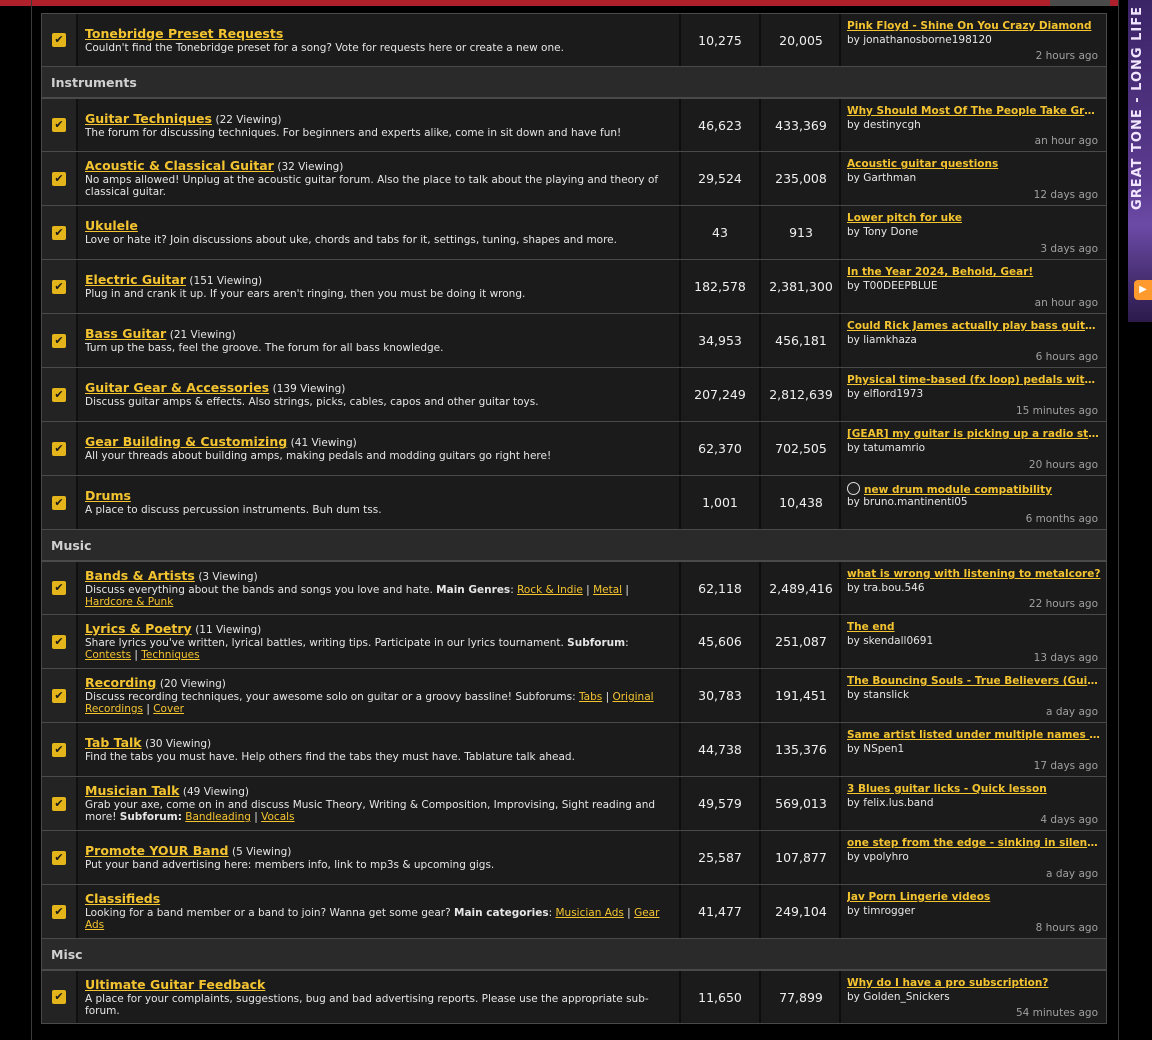 The width and height of the screenshot is (1152, 1040). What do you see at coordinates (380, 119) in the screenshot?
I see `forum-title-line: Guitar Techniques (22 Viewing)` at bounding box center [380, 119].